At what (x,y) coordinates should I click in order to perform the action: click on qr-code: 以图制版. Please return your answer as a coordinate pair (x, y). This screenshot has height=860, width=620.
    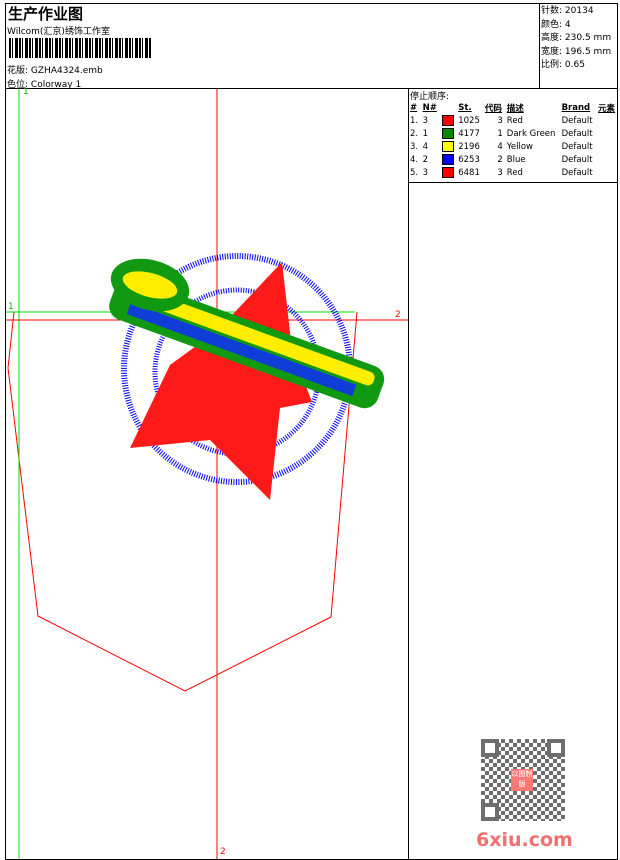
    Looking at the image, I should click on (523, 780).